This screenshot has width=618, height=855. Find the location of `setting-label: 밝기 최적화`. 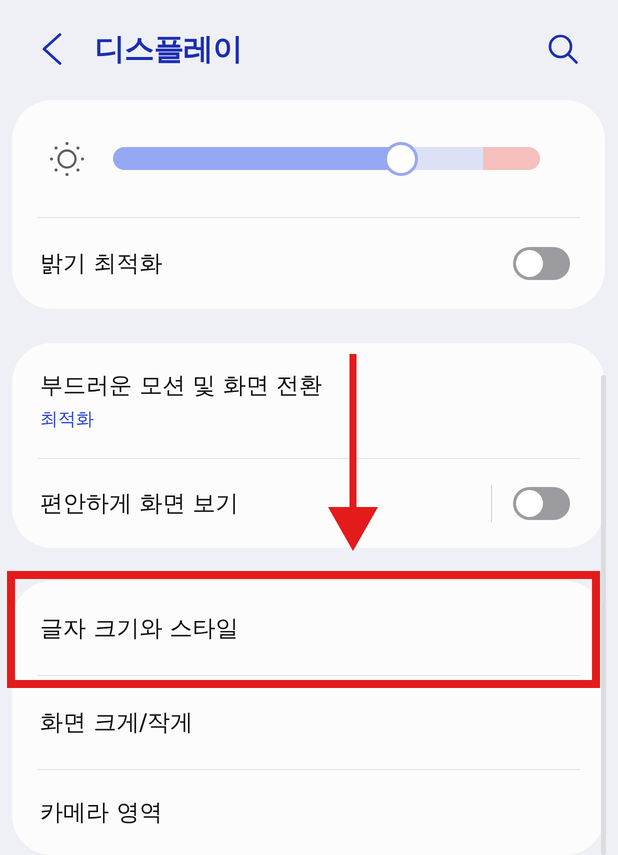

setting-label: 밝기 최적화 is located at coordinates (101, 263).